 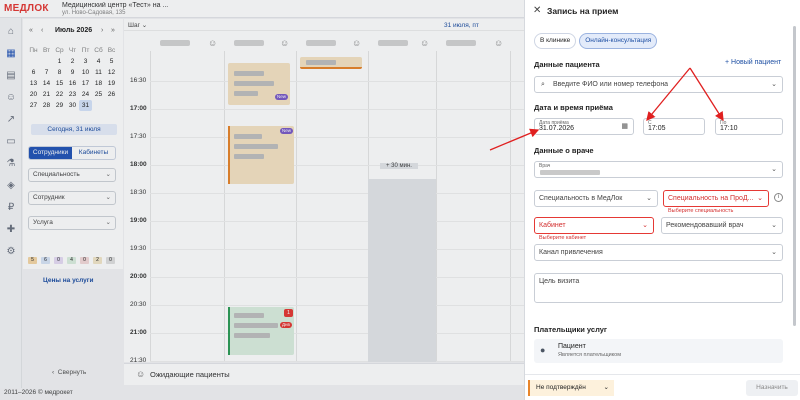 What do you see at coordinates (11, 252) in the screenshot?
I see `gear-icon: ⚙` at bounding box center [11, 252].